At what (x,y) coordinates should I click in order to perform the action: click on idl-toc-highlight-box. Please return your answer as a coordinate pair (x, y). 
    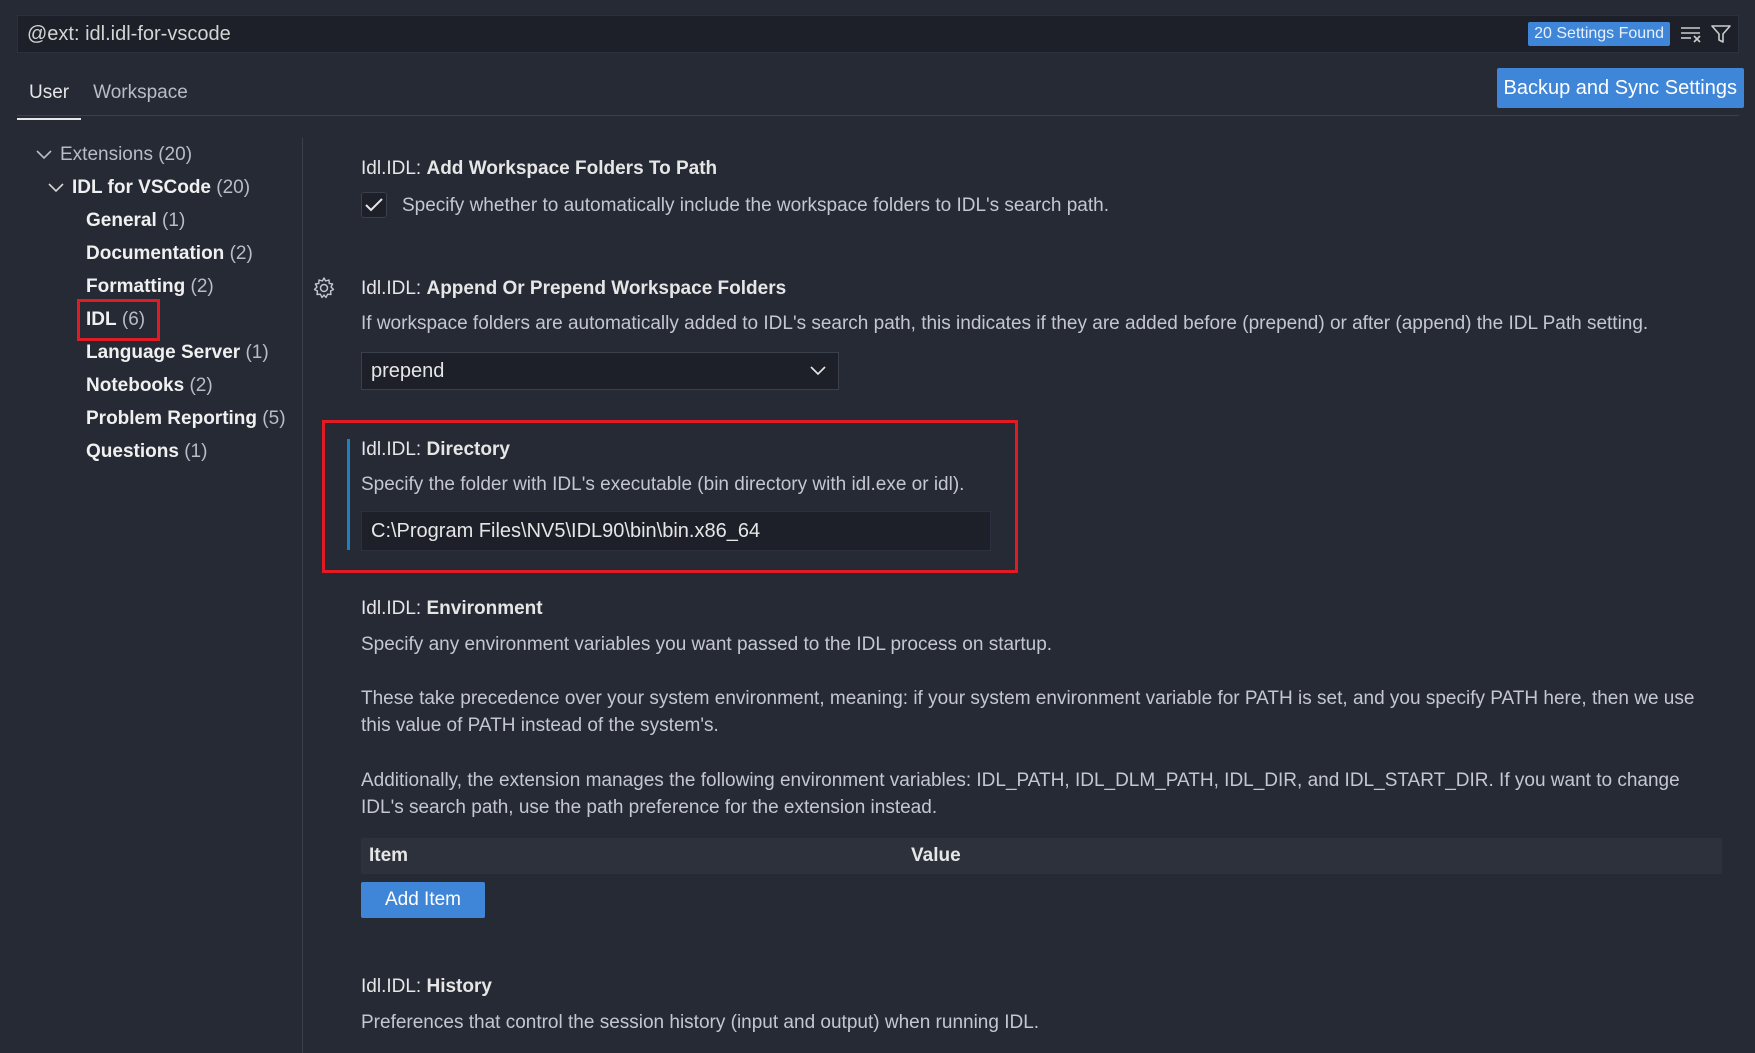
    Looking at the image, I should click on (118, 320).